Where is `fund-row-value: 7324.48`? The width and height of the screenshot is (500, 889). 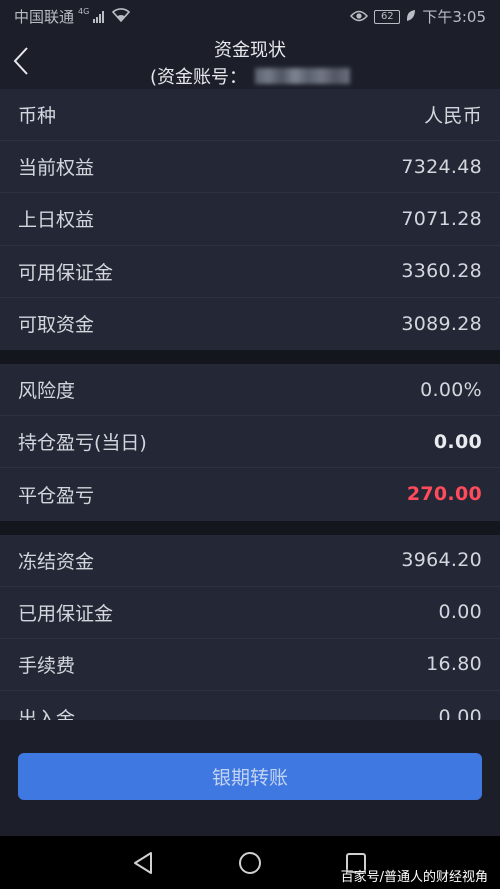
fund-row-value: 7324.48 is located at coordinates (441, 166).